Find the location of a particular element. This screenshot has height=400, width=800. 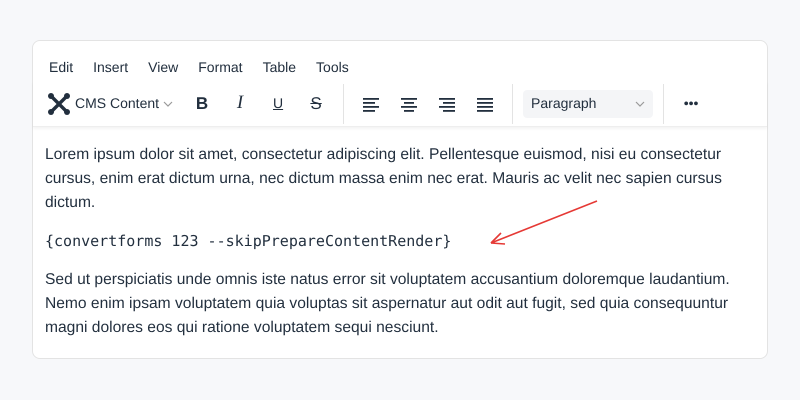

strikethrough-button: S is located at coordinates (316, 103).